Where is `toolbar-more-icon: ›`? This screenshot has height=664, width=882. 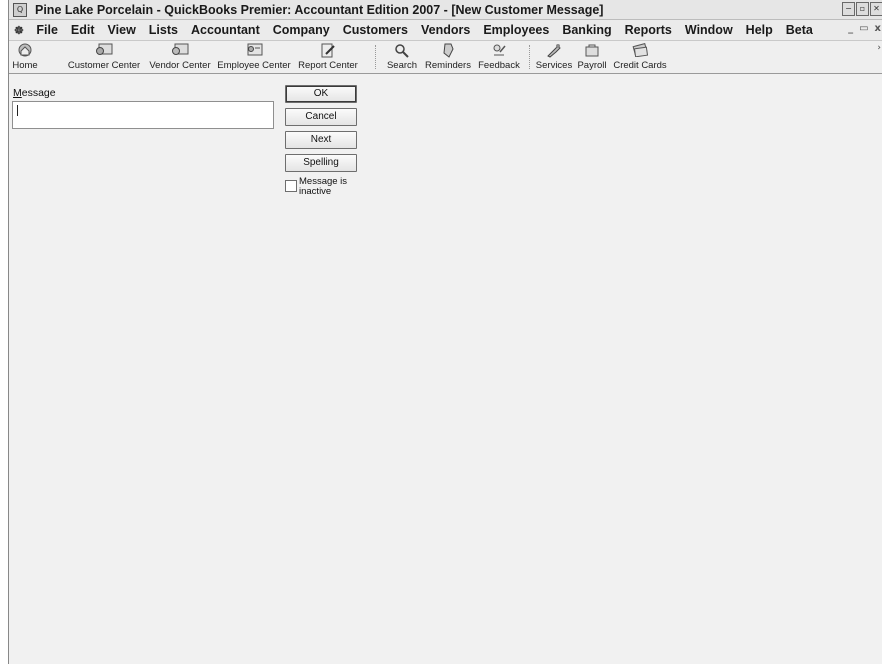 toolbar-more-icon: › is located at coordinates (879, 48).